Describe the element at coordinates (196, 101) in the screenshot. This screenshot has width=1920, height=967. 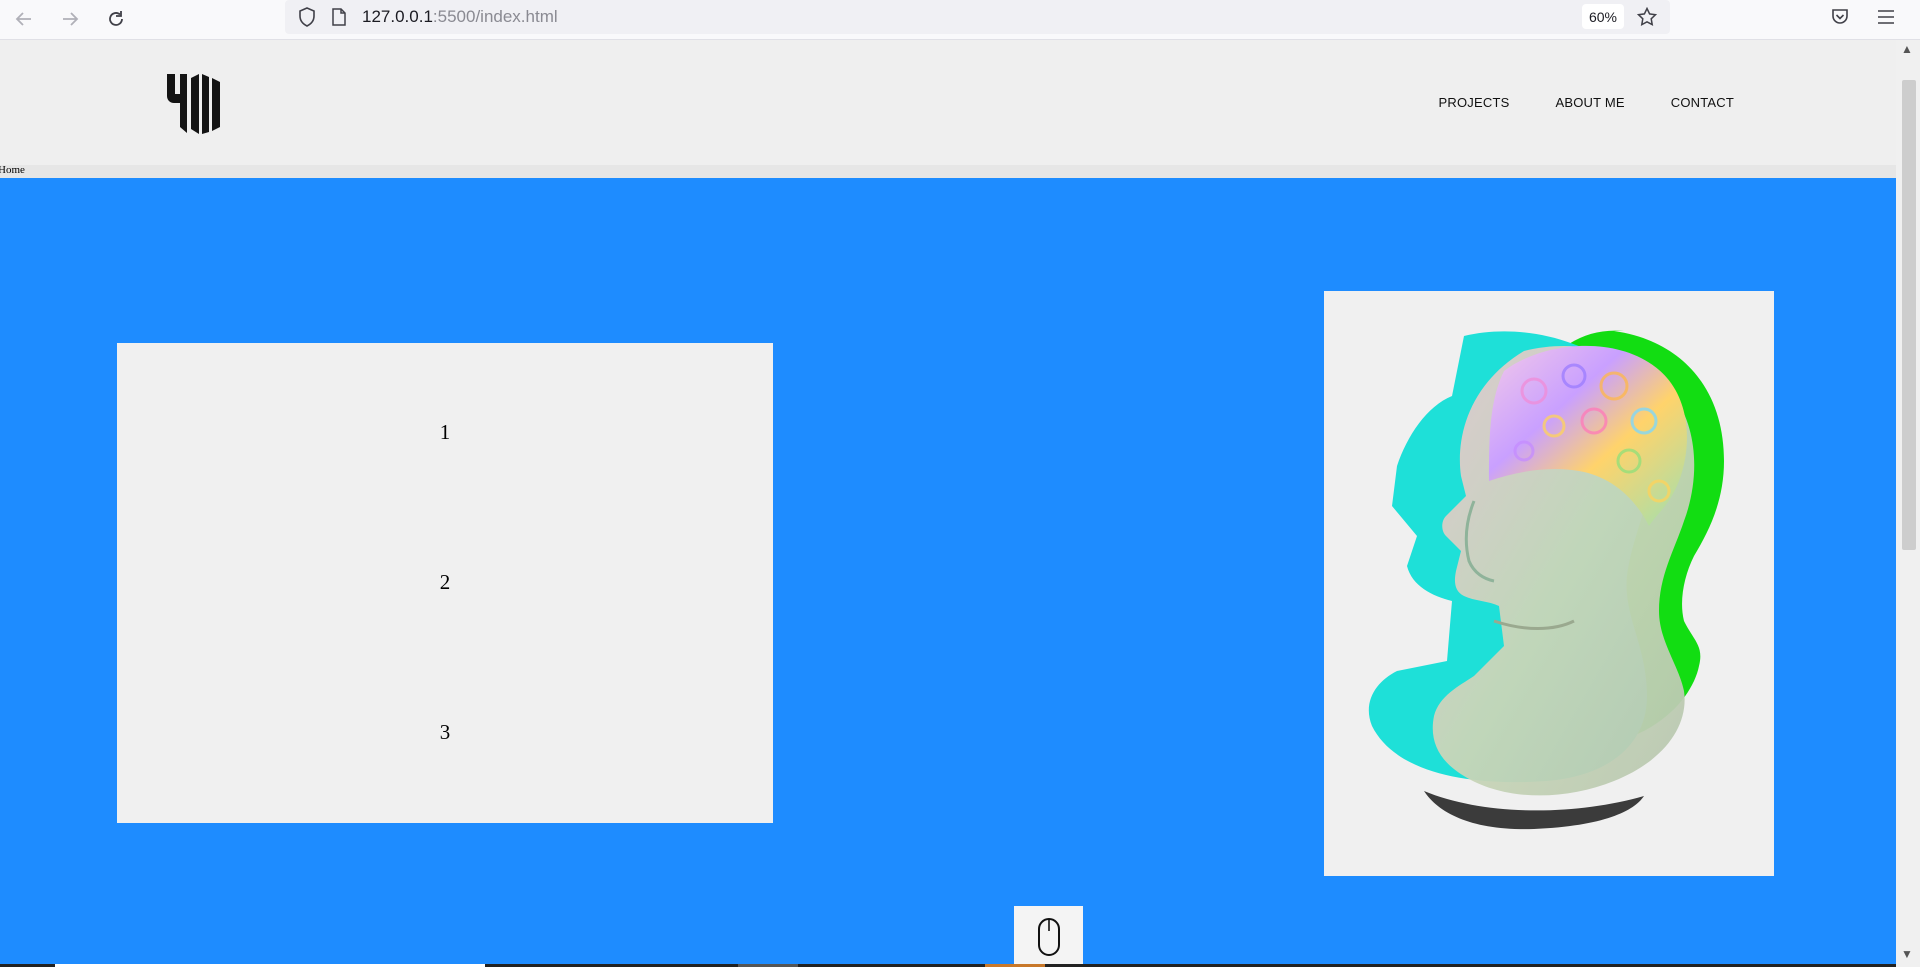
I see `ym-logo` at that location.